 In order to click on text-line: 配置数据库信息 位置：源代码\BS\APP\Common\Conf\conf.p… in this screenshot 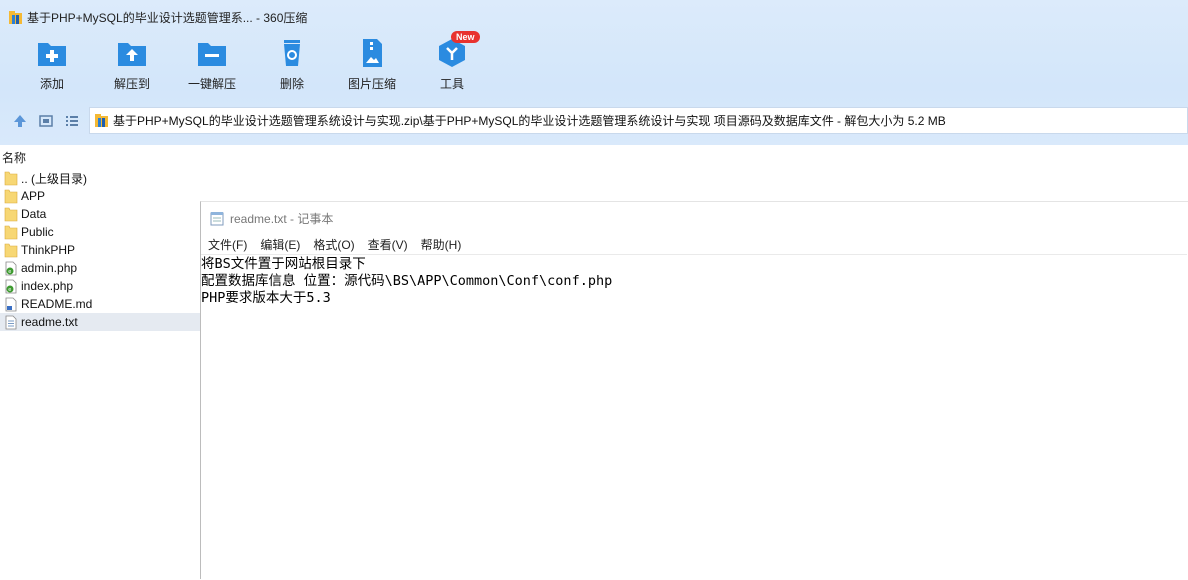, I will do `click(407, 281)`.